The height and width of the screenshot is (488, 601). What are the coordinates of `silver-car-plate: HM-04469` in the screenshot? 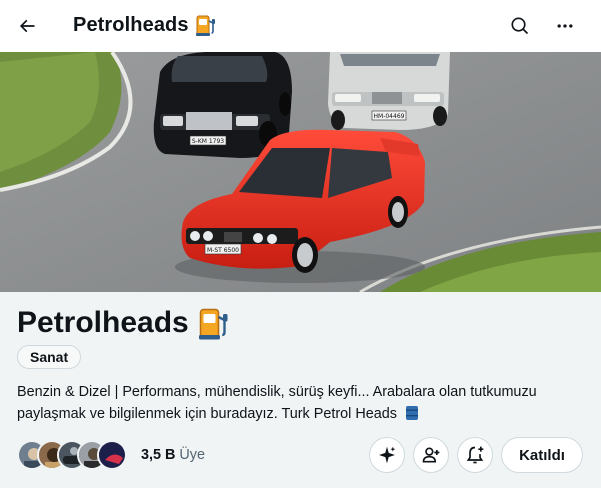 It's located at (389, 116).